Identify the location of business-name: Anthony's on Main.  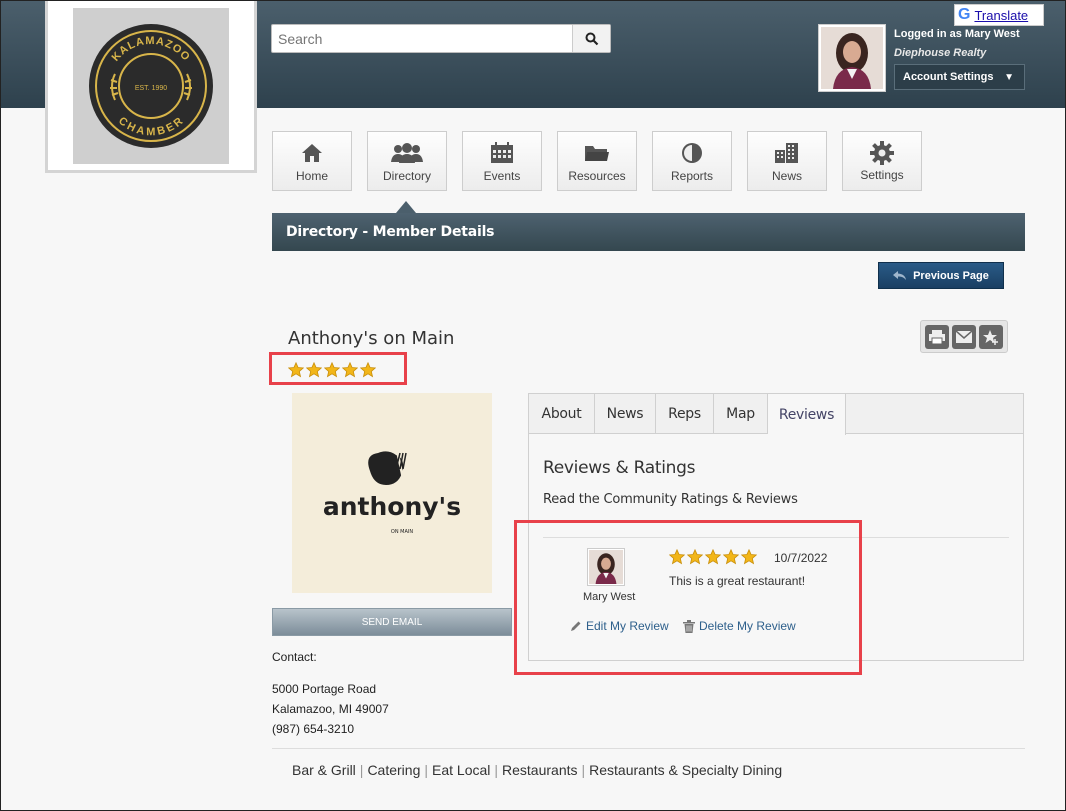
(371, 338).